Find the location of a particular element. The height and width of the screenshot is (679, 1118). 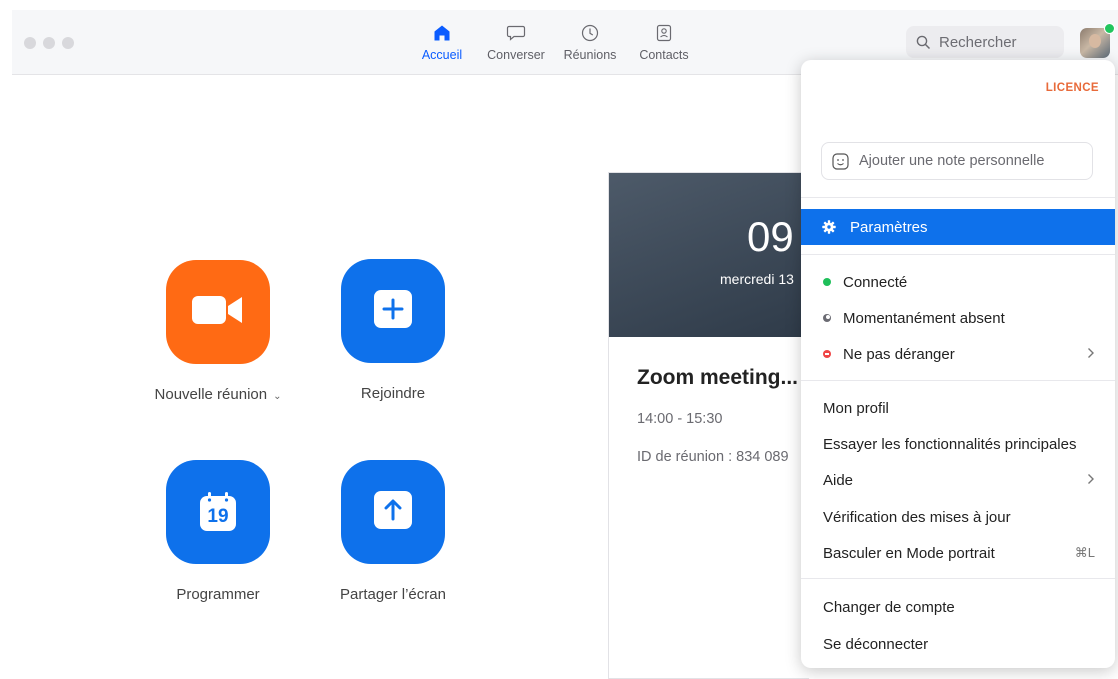

menu-item-label: Basculer en Mode portrait is located at coordinates (909, 553).